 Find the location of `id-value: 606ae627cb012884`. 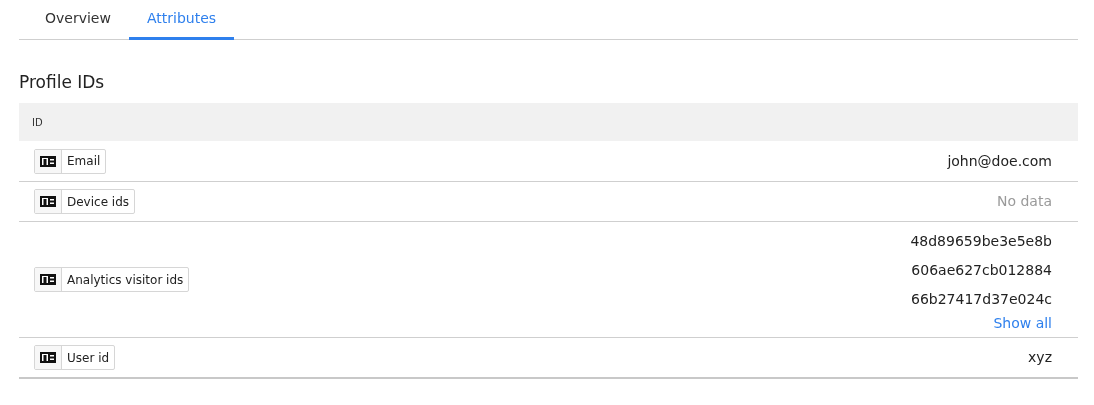

id-value: 606ae627cb012884 is located at coordinates (981, 270).